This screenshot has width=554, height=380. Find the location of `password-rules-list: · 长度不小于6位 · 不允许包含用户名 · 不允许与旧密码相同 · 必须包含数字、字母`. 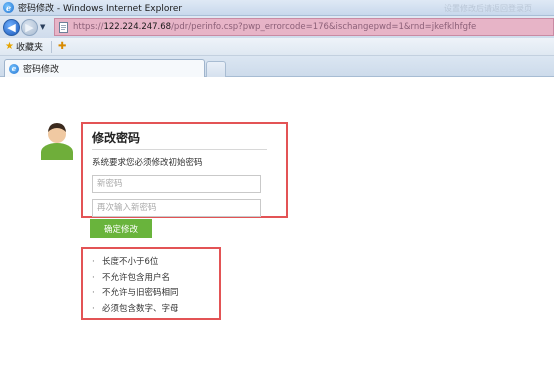

password-rules-list: · 长度不小于6位 · 不允许包含用户名 · 不允许与旧密码相同 · 必须包含数字、字母 is located at coordinates (135, 286).